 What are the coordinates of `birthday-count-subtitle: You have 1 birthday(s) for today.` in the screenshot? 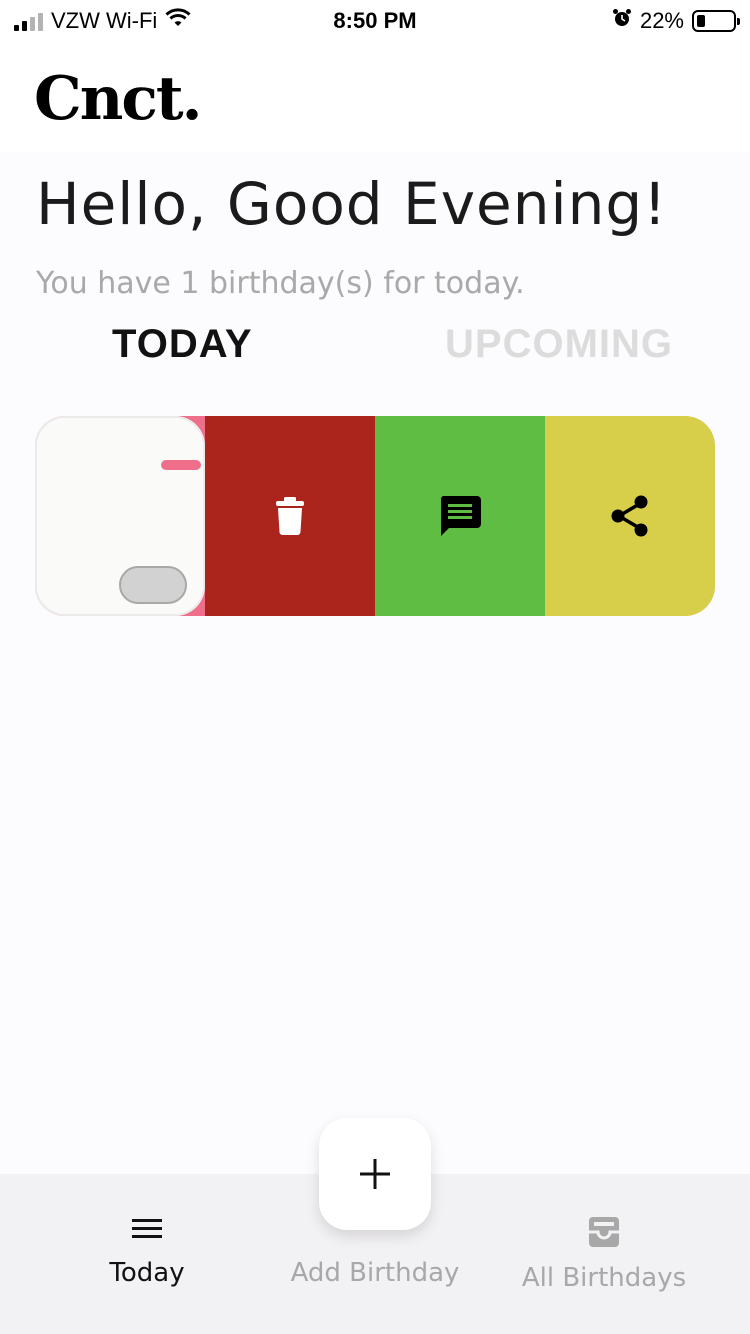 It's located at (280, 283).